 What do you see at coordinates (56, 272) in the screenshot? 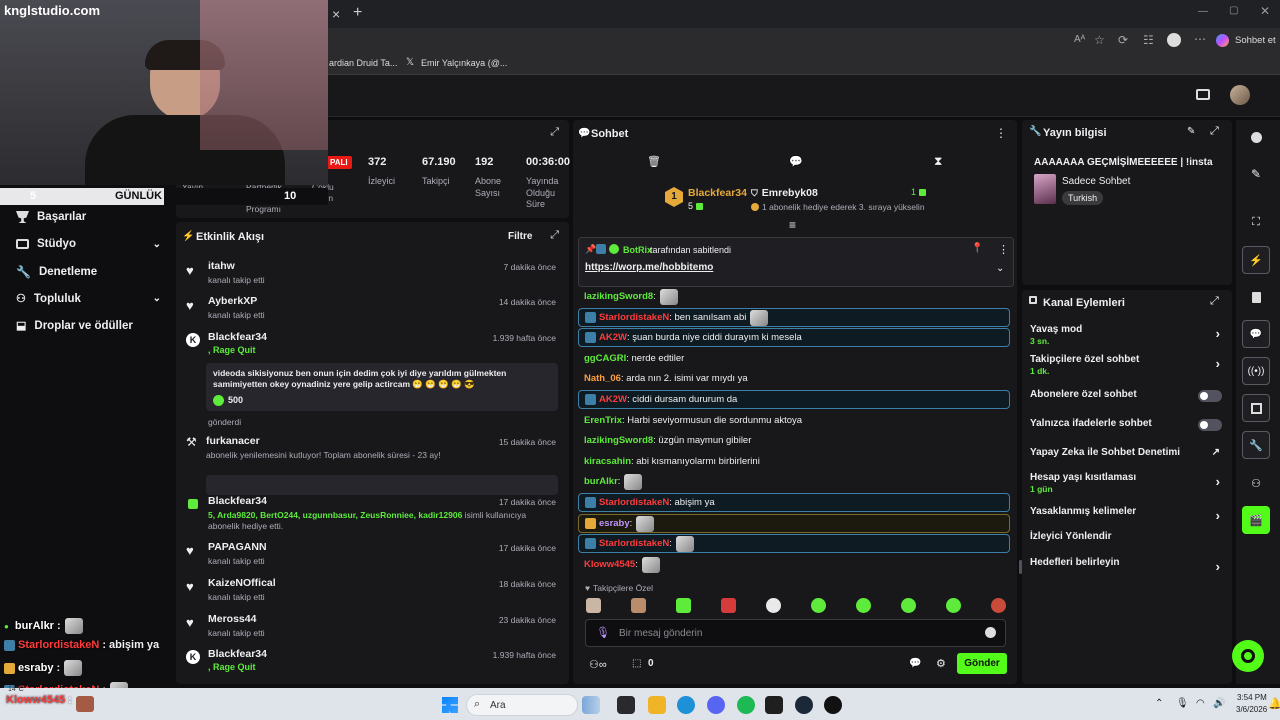
I see `sidebar-item-moderation: 🔧 Denetleme` at bounding box center [56, 272].